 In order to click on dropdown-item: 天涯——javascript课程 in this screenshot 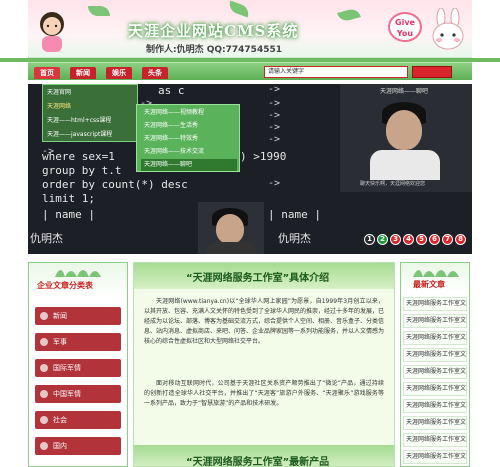, I will do `click(79, 135)`.